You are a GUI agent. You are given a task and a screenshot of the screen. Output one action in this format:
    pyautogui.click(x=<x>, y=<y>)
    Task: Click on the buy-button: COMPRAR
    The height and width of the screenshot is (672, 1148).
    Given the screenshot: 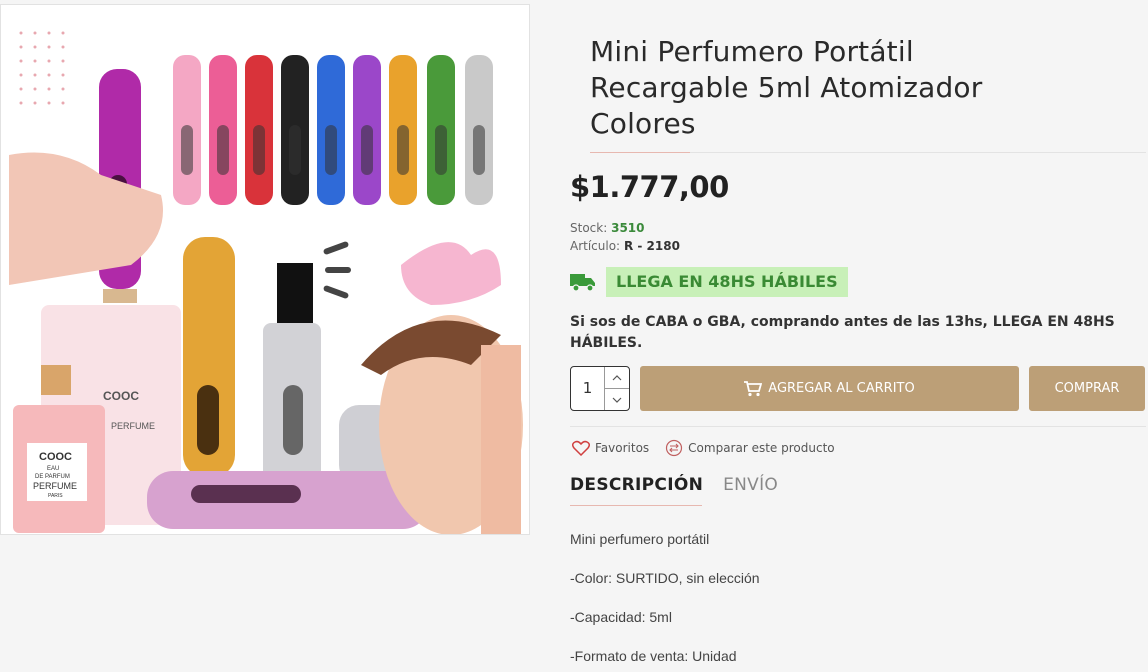 What is the action you would take?
    pyautogui.click(x=1087, y=388)
    